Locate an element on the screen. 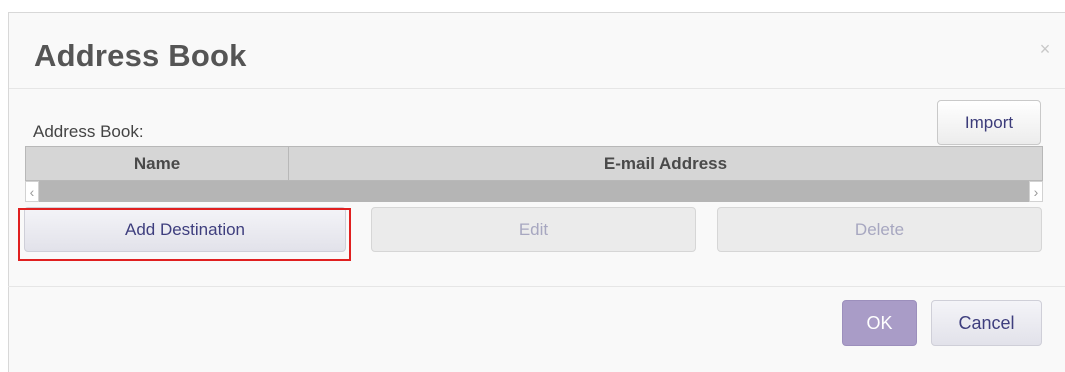 The image size is (1065, 372). address-table: Name E-mail Address ‹ › is located at coordinates (534, 174).